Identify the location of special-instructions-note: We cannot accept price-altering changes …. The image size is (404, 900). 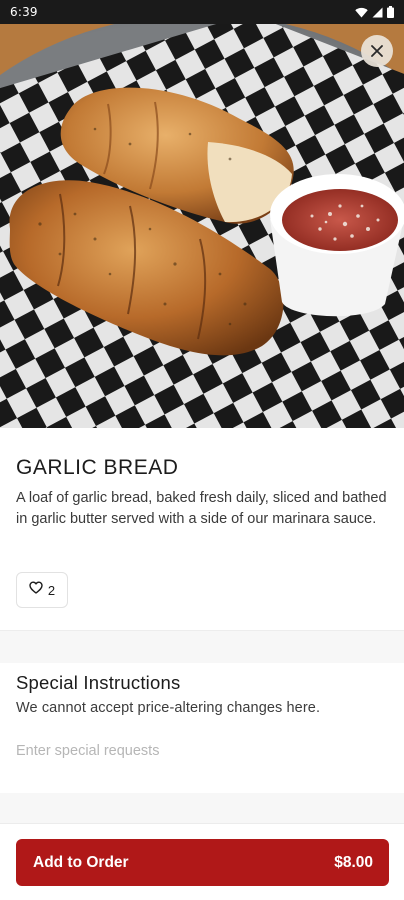
(168, 708).